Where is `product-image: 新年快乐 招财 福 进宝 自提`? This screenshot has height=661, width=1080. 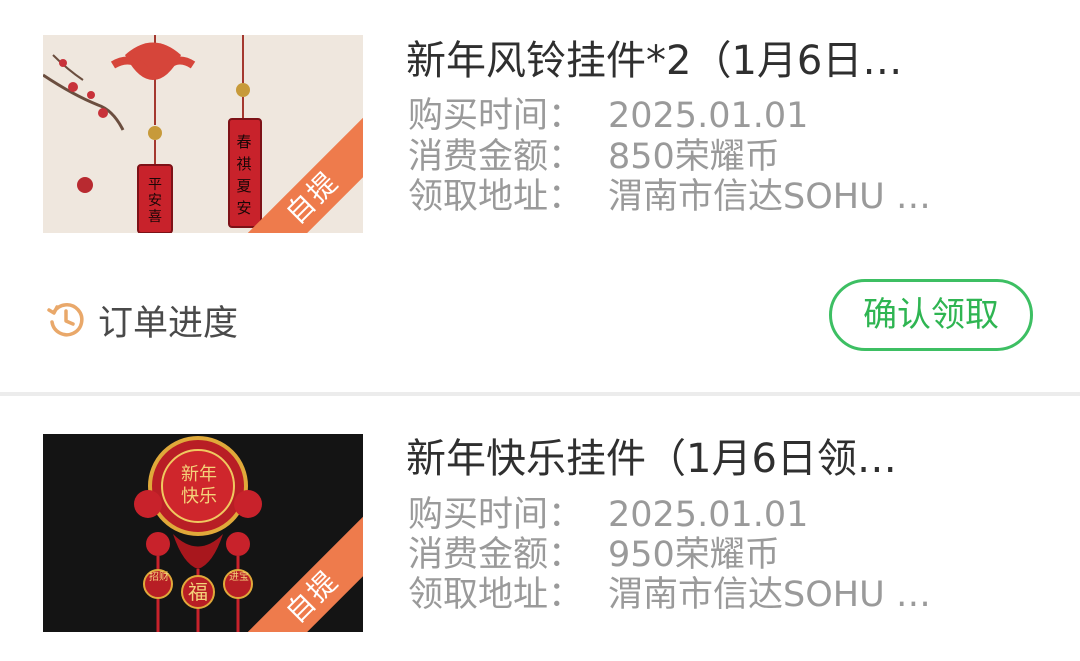 product-image: 新年快乐 招财 福 进宝 自提 is located at coordinates (203, 533).